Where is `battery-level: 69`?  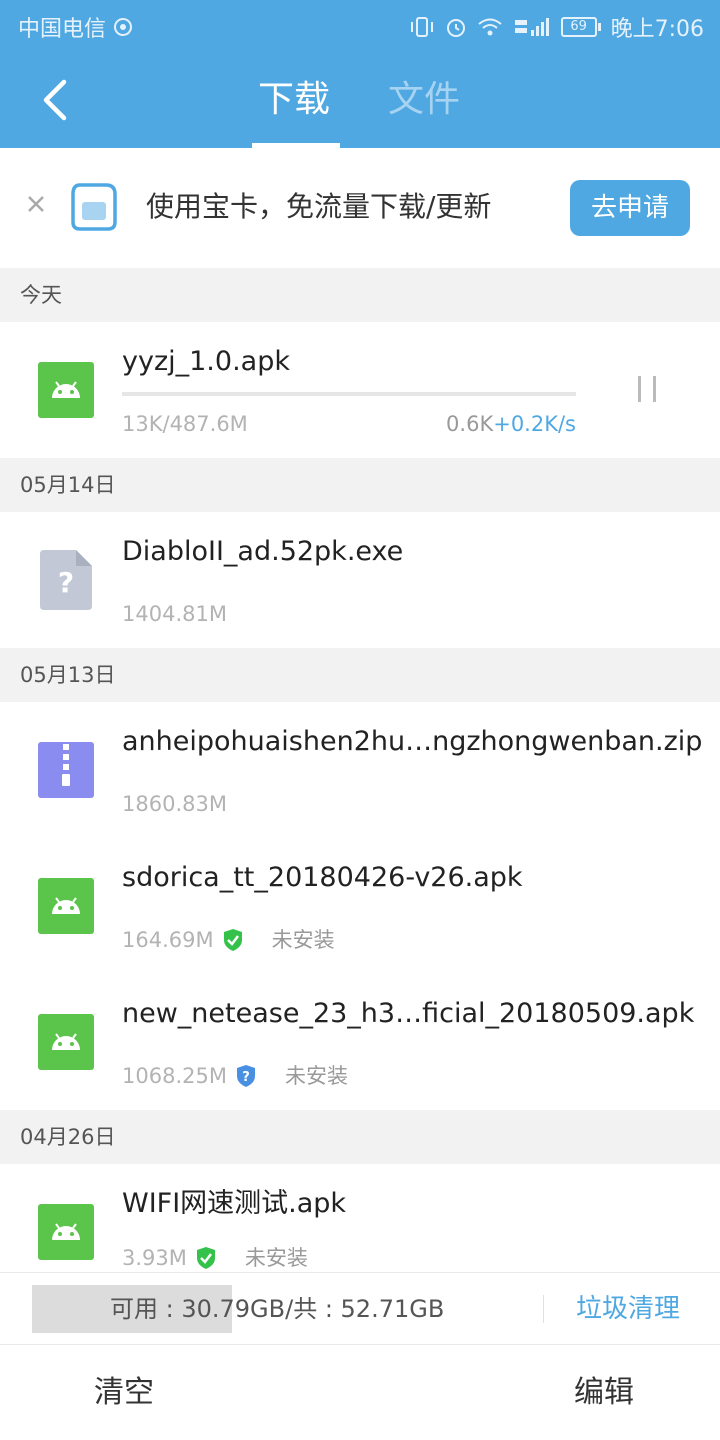 battery-level: 69 is located at coordinates (578, 27).